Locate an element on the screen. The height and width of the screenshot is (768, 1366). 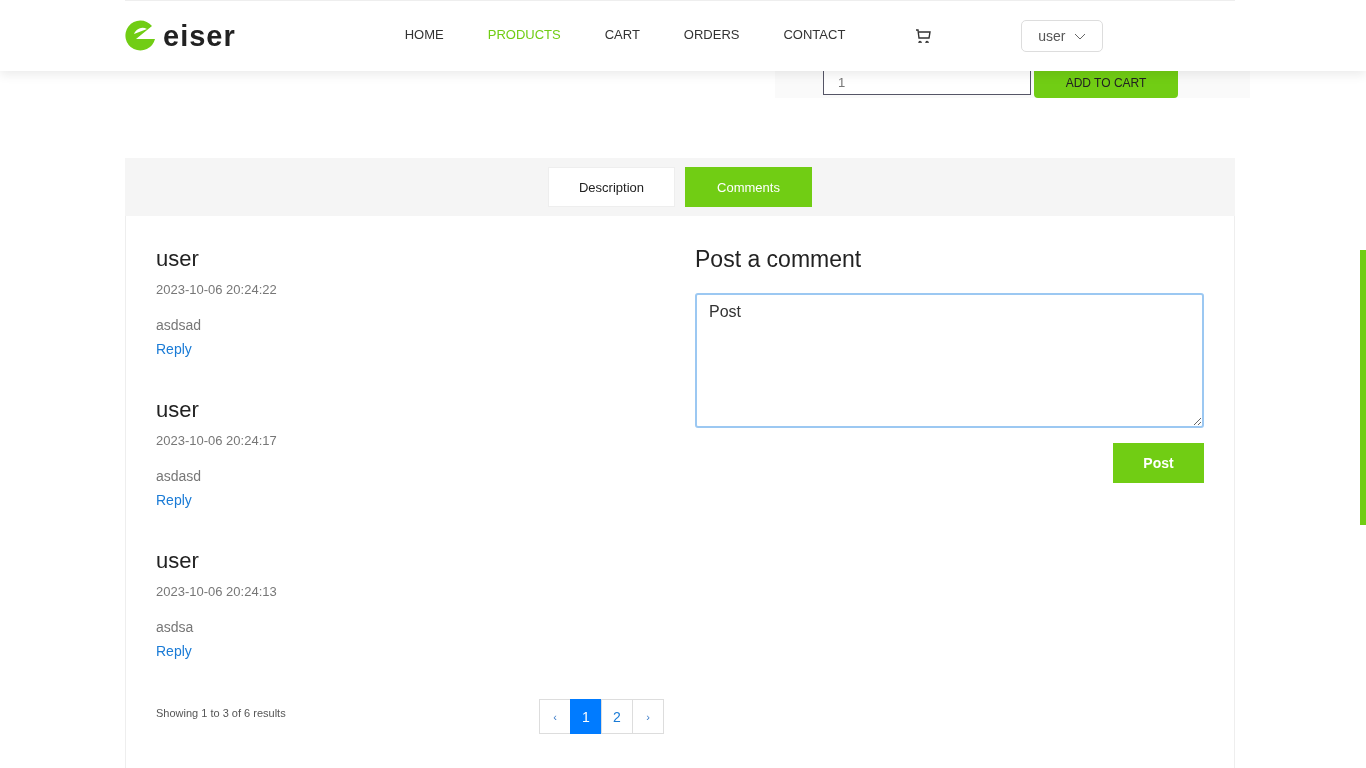
comment-date: 2023-10-06 20:24:22 is located at coordinates (217, 289).